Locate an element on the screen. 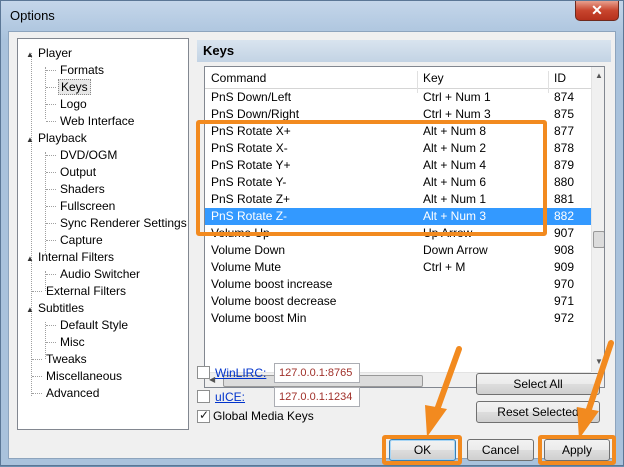 This screenshot has height=467, width=624. column-header-command: Command is located at coordinates (238, 78).